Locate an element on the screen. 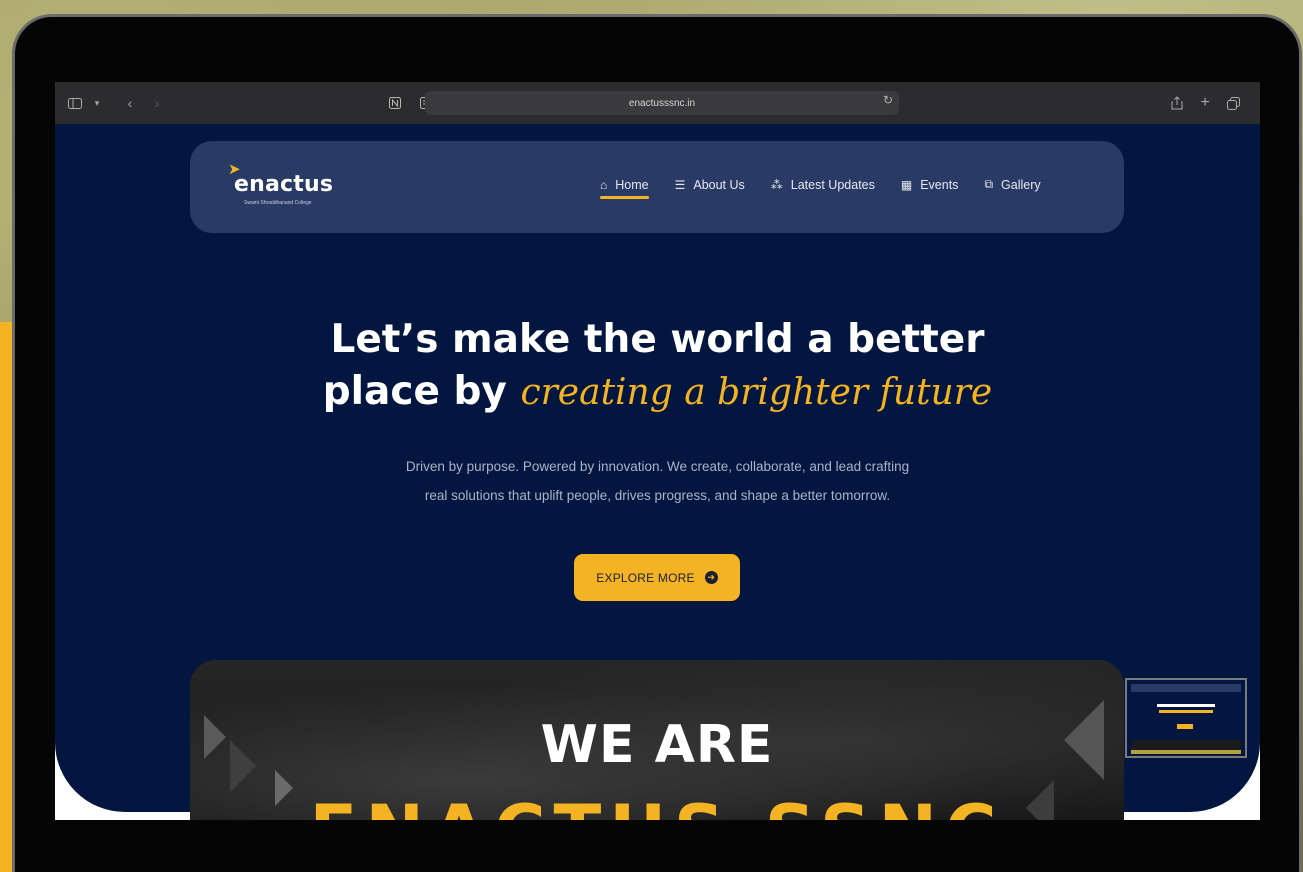 This screenshot has width=1303, height=872. arrow-circle-icon: ➜ is located at coordinates (711, 577).